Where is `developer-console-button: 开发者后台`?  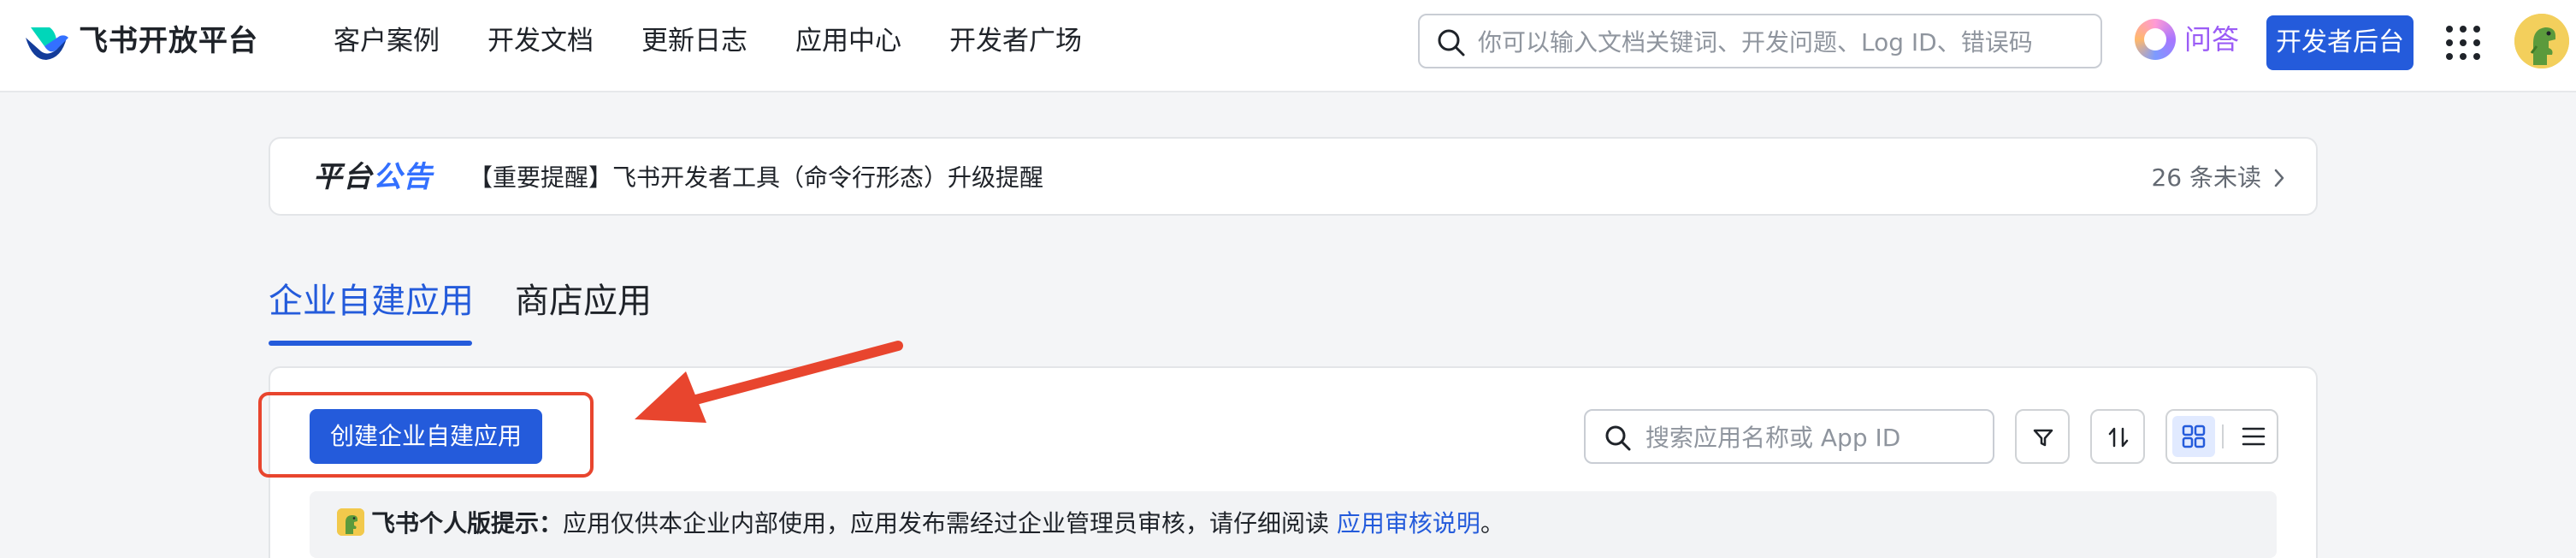
developer-console-button: 开发者后台 is located at coordinates (2340, 42).